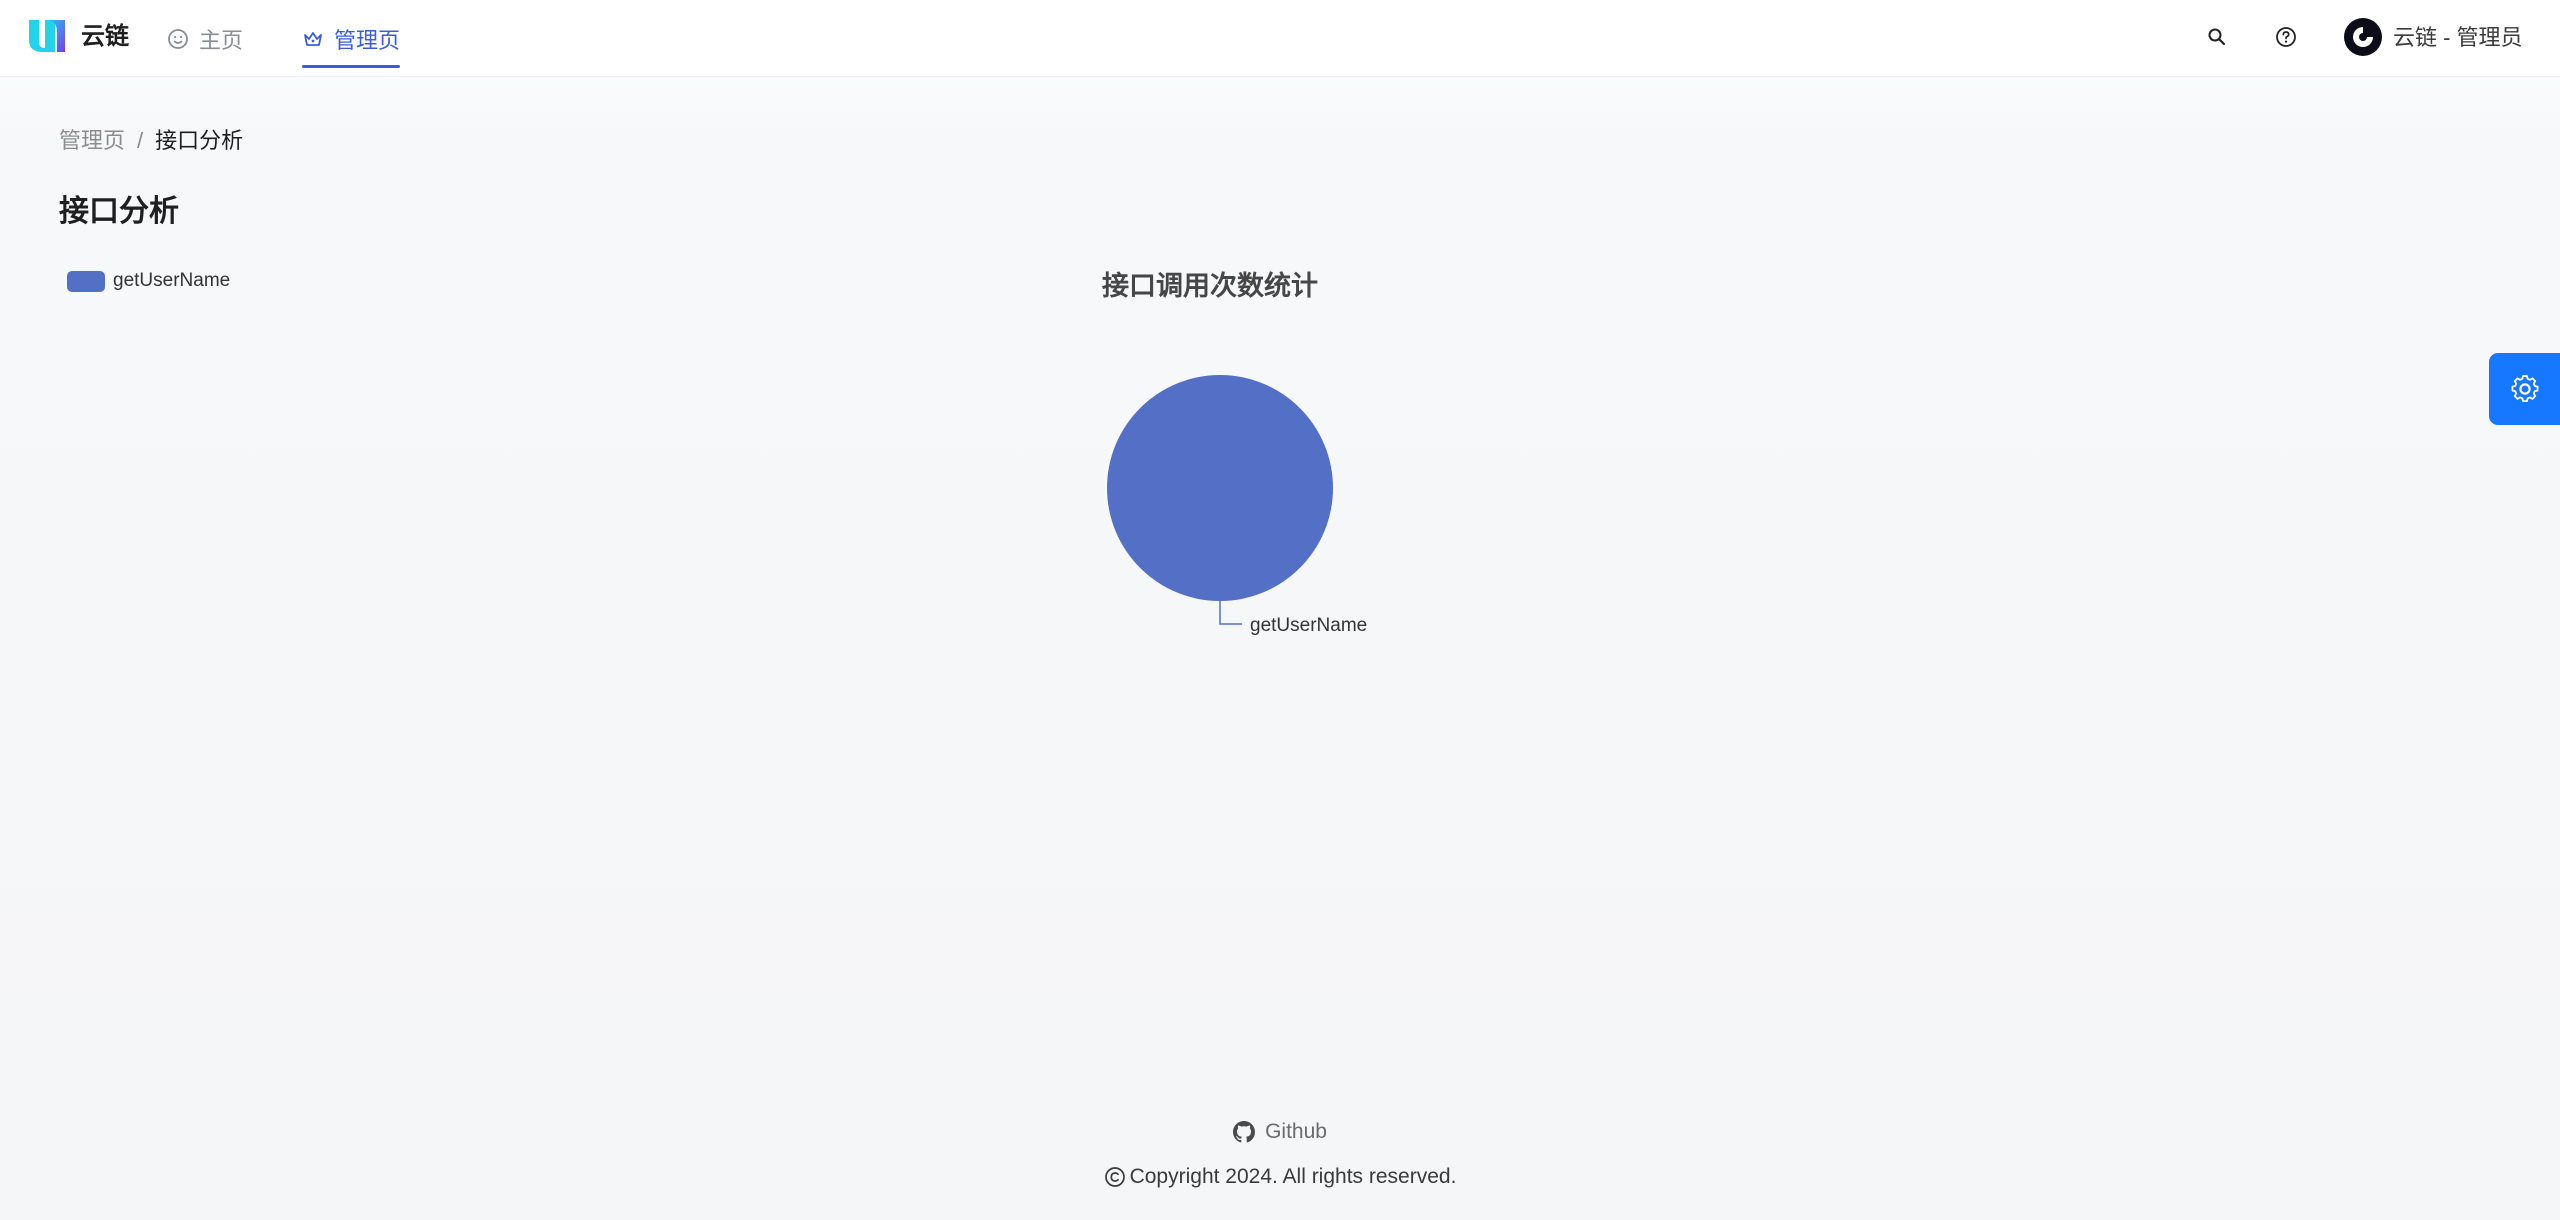 This screenshot has width=2560, height=1220. Describe the element at coordinates (1280, 38) in the screenshot. I see `top-header: 云链 主页 管理页 云链 - 管理员` at that location.